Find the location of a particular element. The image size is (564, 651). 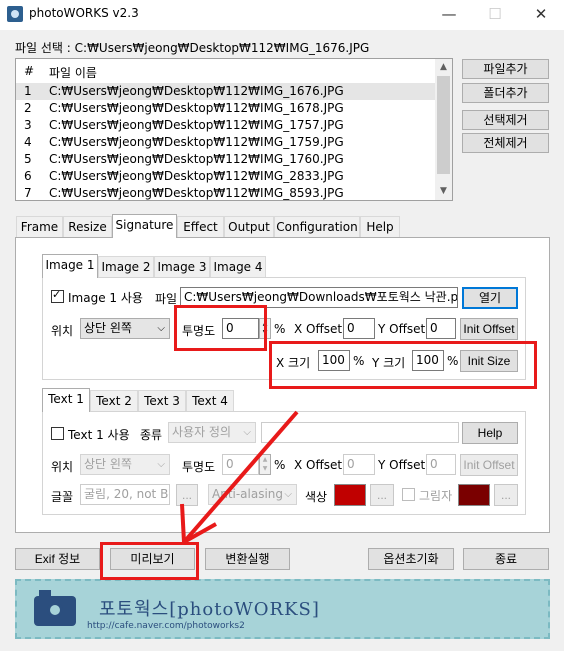

image-x-offset-field: 0 is located at coordinates (359, 328).